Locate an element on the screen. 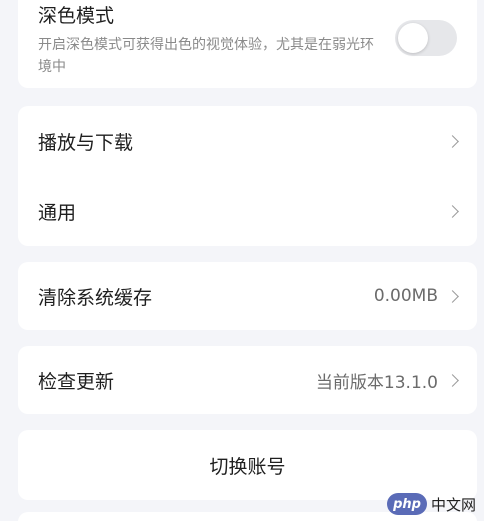 The width and height of the screenshot is (484, 521). row-label: 播放与下载 is located at coordinates (86, 142).